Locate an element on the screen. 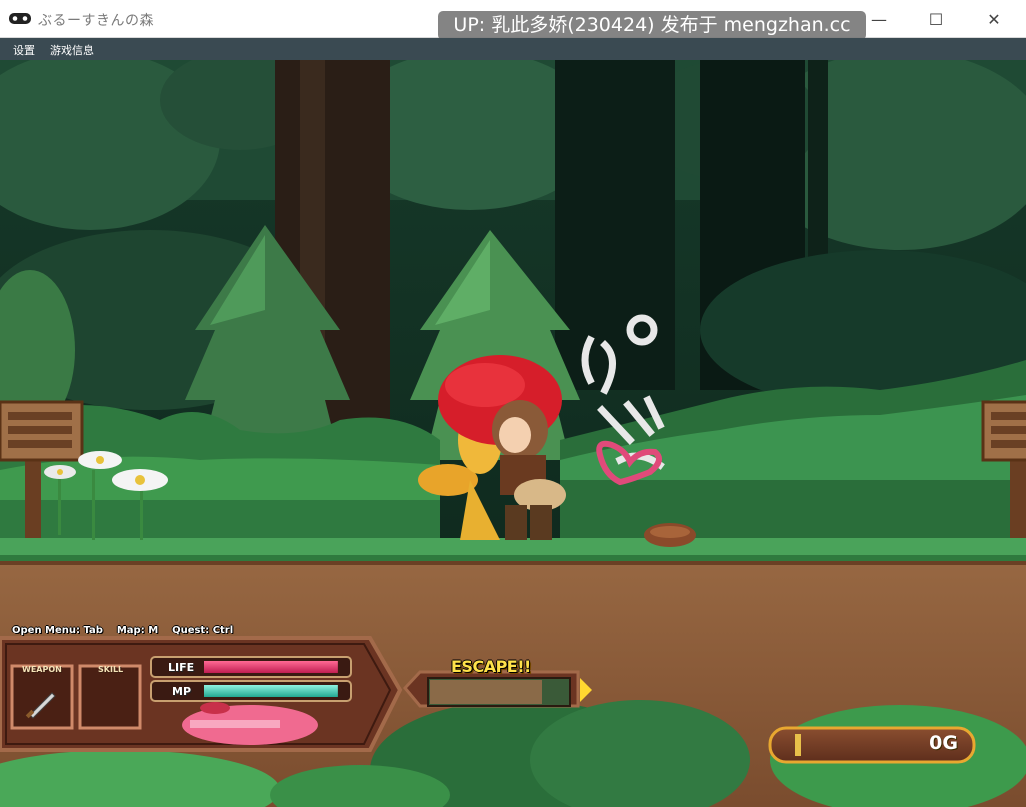 This screenshot has height=807, width=1026. escape-meter is located at coordinates (497, 689).